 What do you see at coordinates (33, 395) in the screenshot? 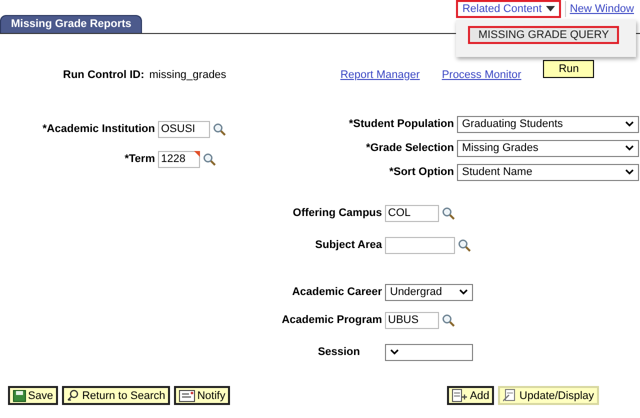
I see `save-button: Save` at bounding box center [33, 395].